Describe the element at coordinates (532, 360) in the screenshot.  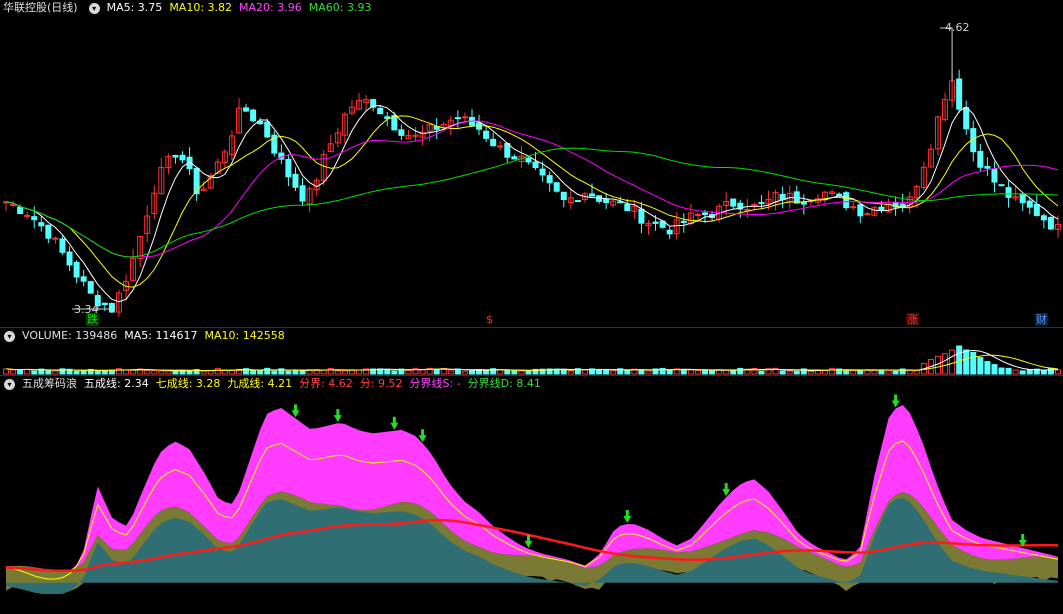
I see `vol-ma5-line` at that location.